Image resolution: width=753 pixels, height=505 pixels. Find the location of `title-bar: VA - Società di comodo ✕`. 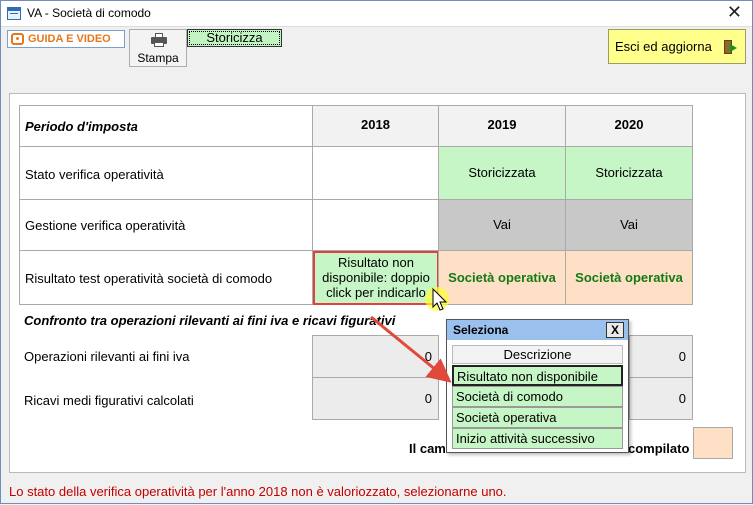

title-bar: VA - Società di comodo ✕ is located at coordinates (376, 14).